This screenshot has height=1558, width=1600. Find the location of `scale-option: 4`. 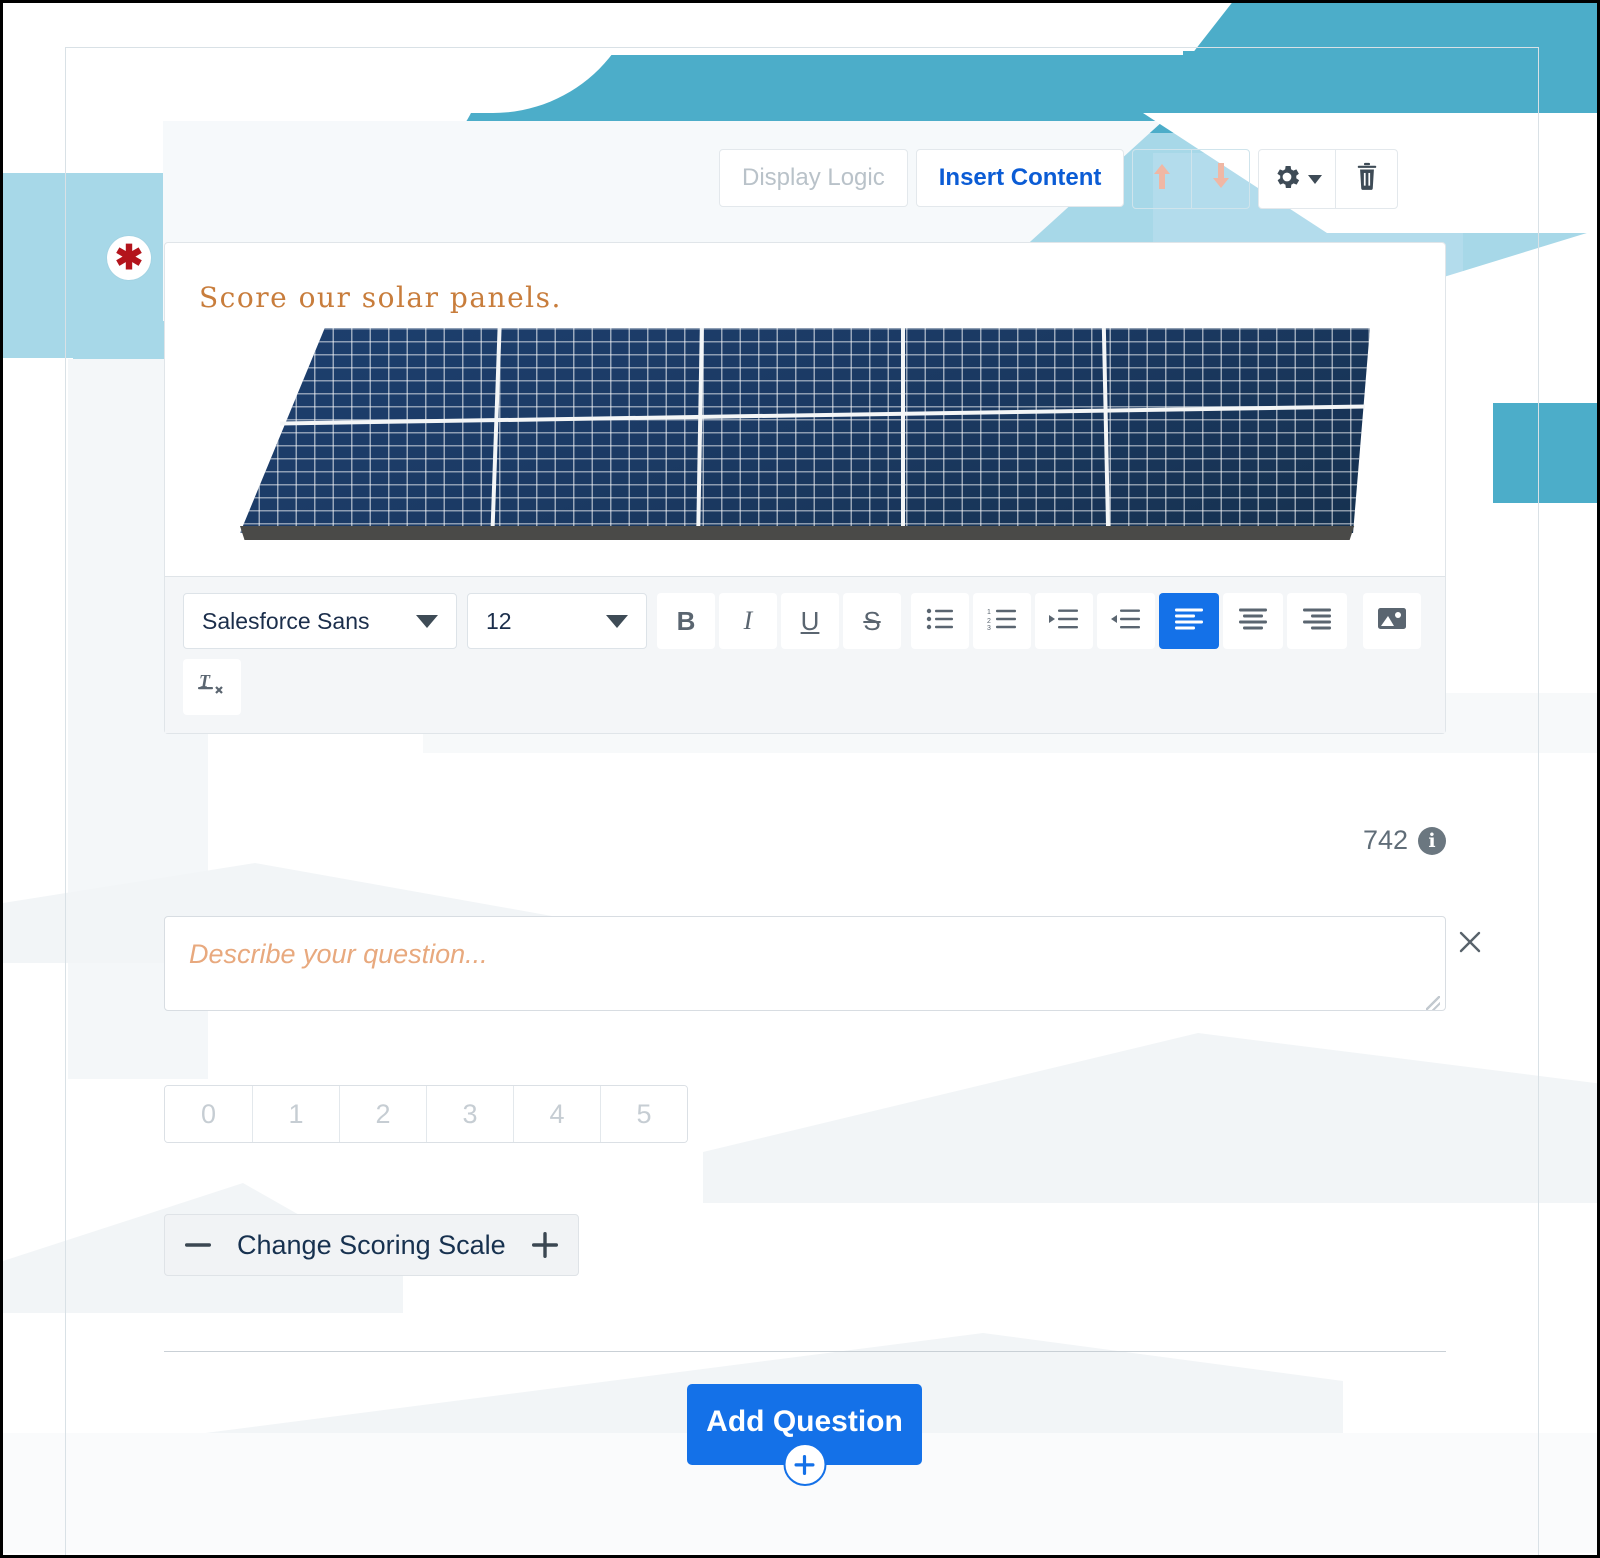

scale-option: 4 is located at coordinates (556, 1114).